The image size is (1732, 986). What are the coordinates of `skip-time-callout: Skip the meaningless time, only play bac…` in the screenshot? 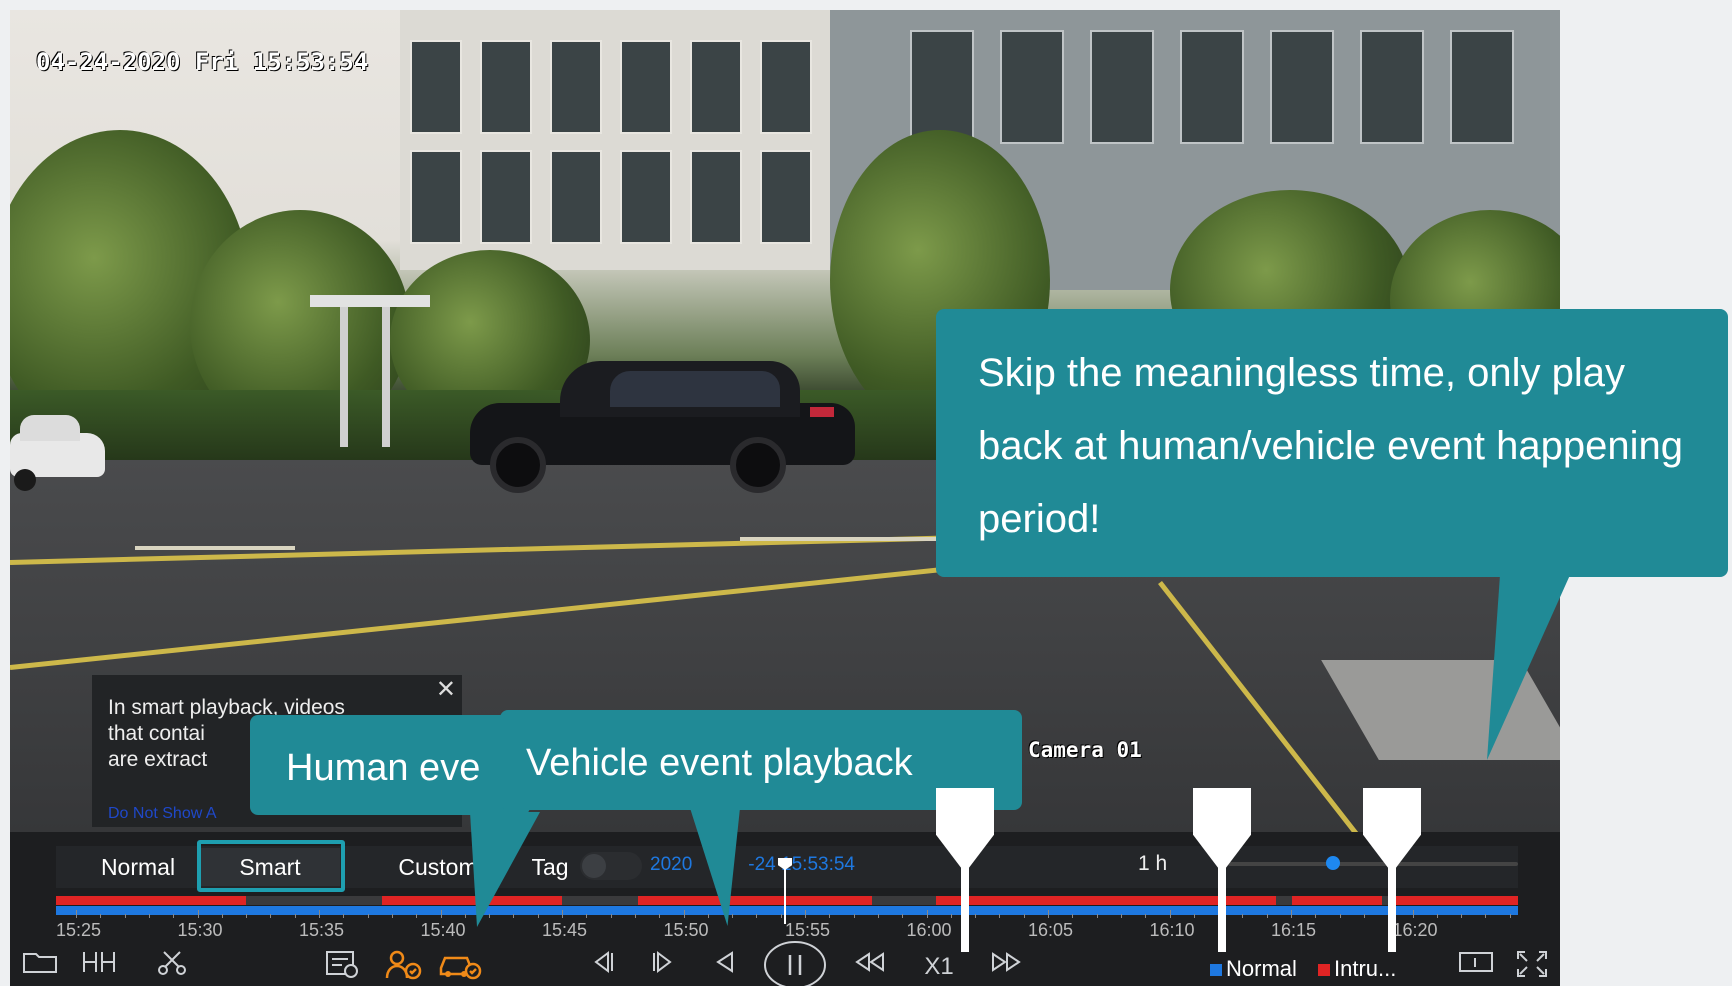 It's located at (1332, 443).